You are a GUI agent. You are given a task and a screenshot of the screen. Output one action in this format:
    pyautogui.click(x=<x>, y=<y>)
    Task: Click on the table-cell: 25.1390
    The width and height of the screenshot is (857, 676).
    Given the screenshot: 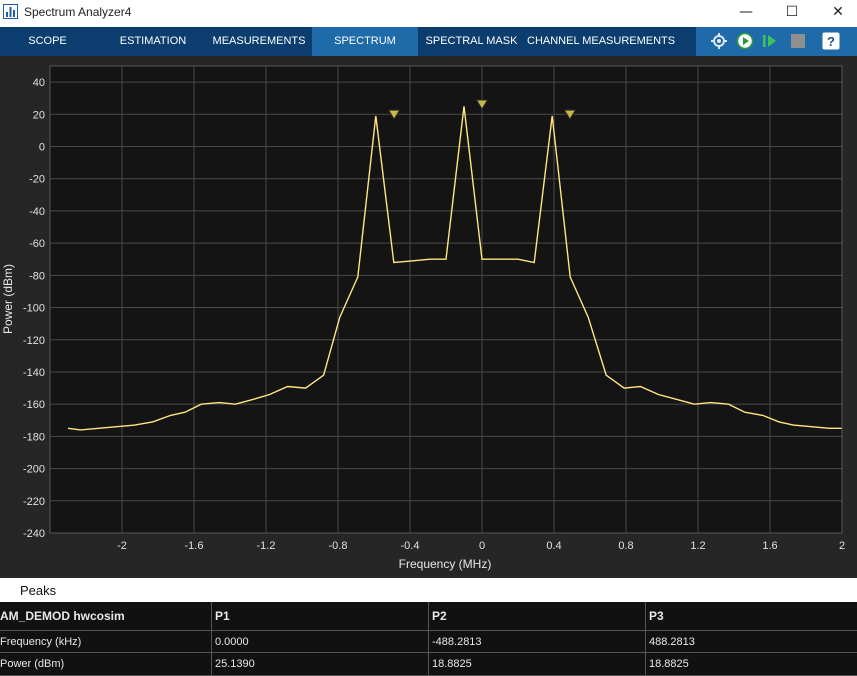 What is the action you would take?
    pyautogui.click(x=235, y=664)
    